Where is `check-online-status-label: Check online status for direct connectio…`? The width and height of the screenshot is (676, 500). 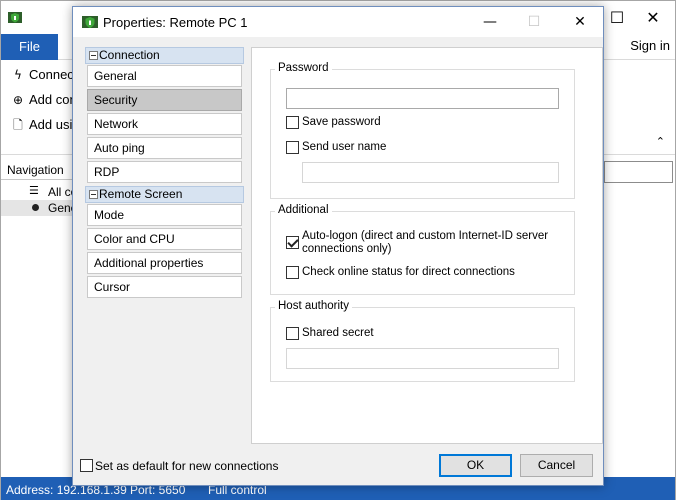 check-online-status-label: Check online status for direct connectio… is located at coordinates (408, 272).